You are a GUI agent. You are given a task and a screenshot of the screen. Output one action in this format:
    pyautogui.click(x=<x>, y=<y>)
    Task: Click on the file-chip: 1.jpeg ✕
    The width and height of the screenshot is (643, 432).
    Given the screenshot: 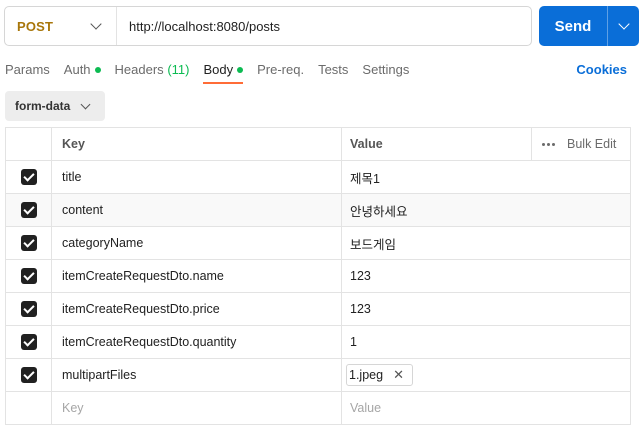 What is the action you would take?
    pyautogui.click(x=379, y=375)
    